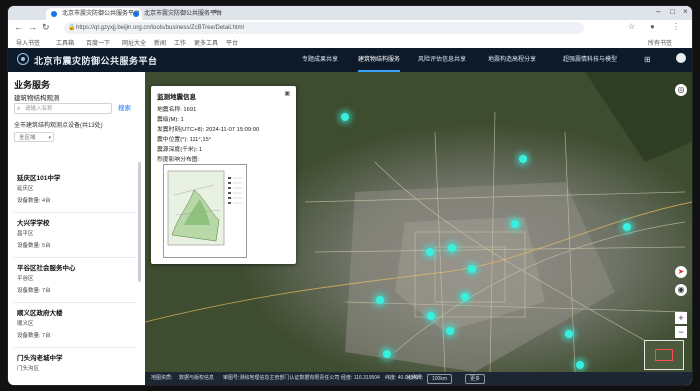 This screenshot has width=700, height=391. I want to click on search-icon: ⌕, so click(19, 109).